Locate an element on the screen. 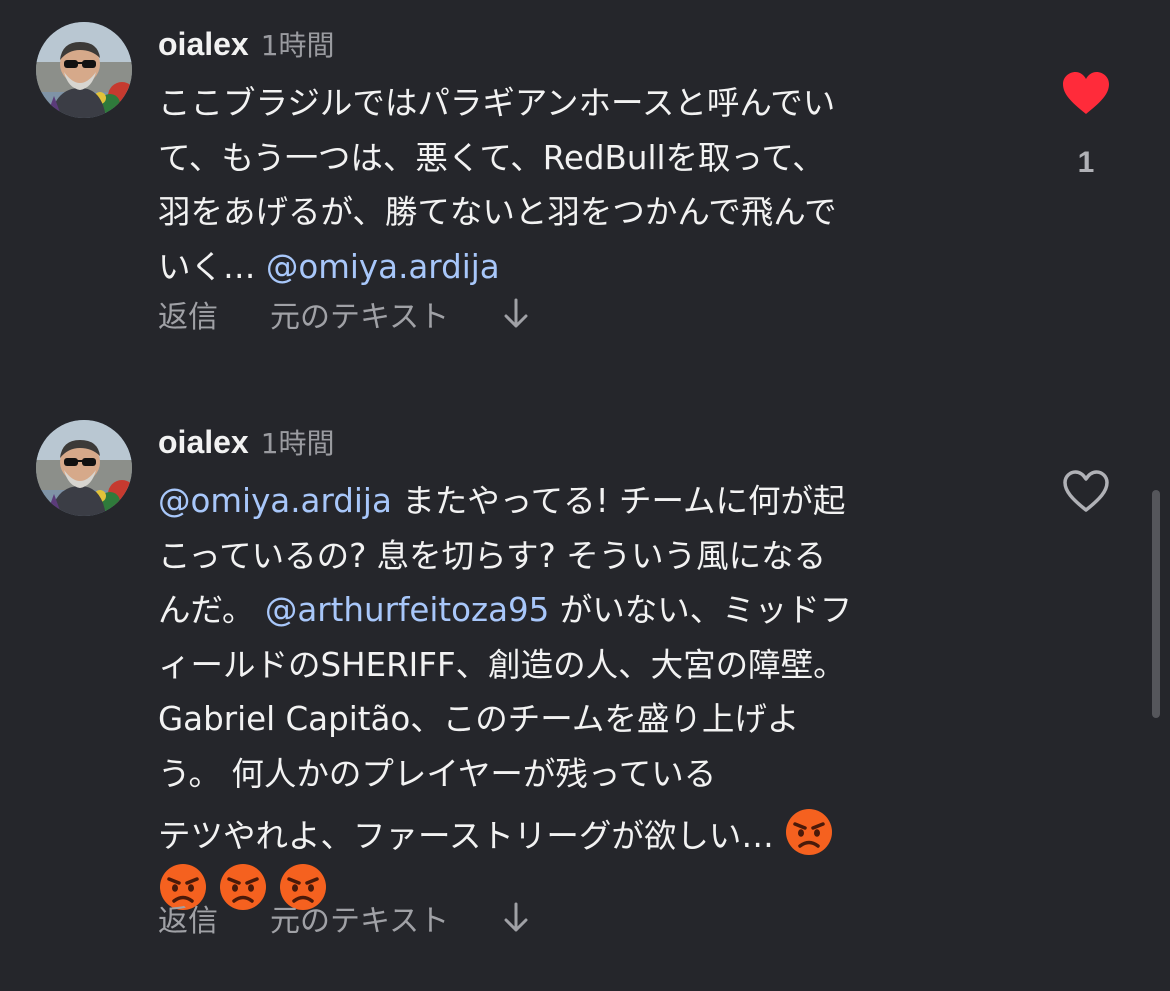  comment-line: @omiya.ardija またやってる! チームに何が起 is located at coordinates (578, 501).